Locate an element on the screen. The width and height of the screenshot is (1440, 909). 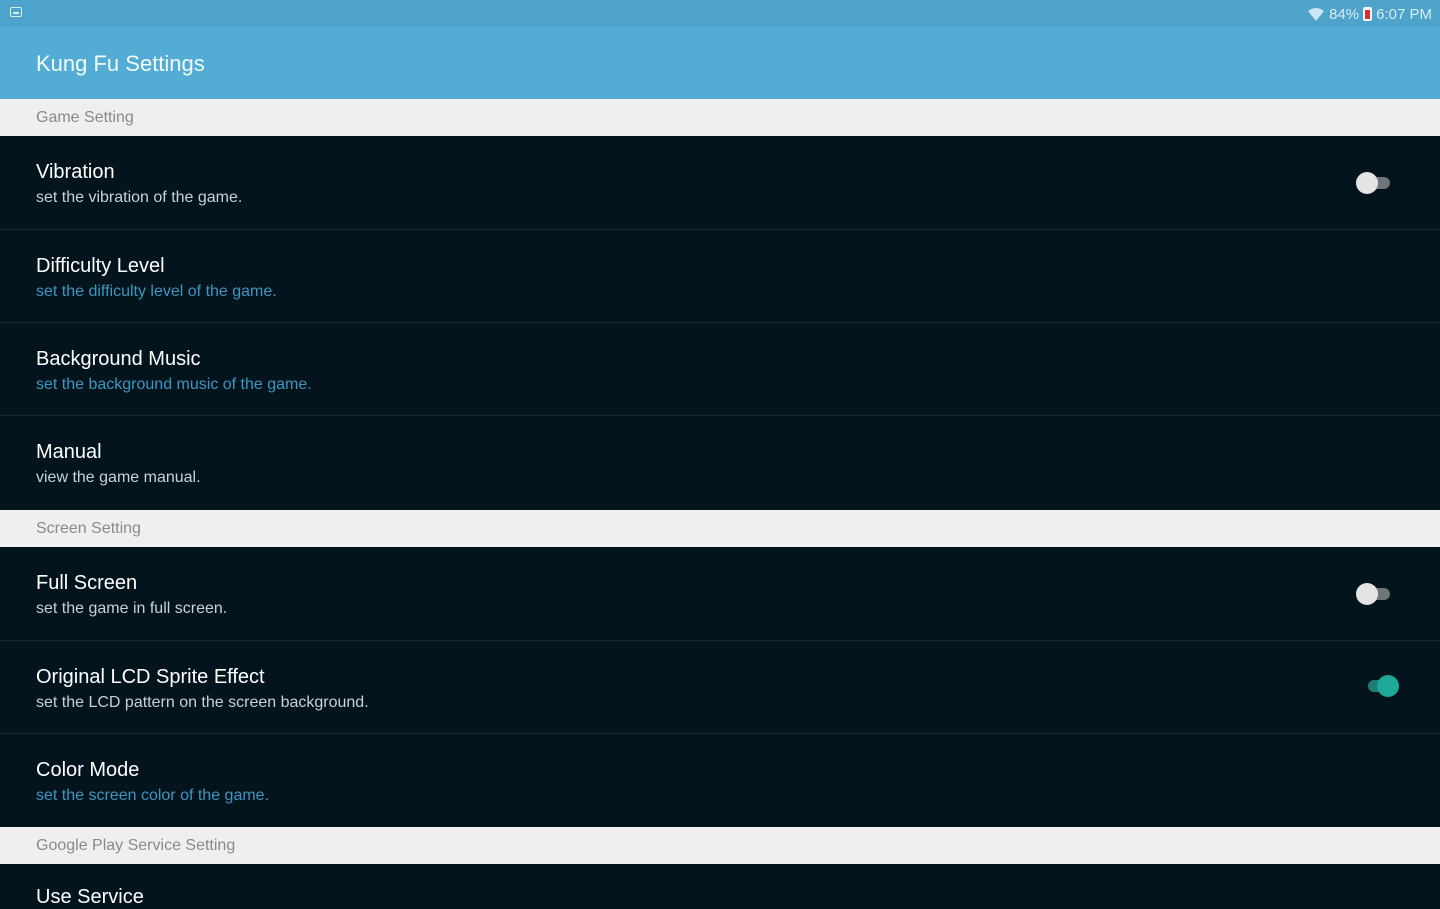
pref-title: Color Mode is located at coordinates (88, 770).